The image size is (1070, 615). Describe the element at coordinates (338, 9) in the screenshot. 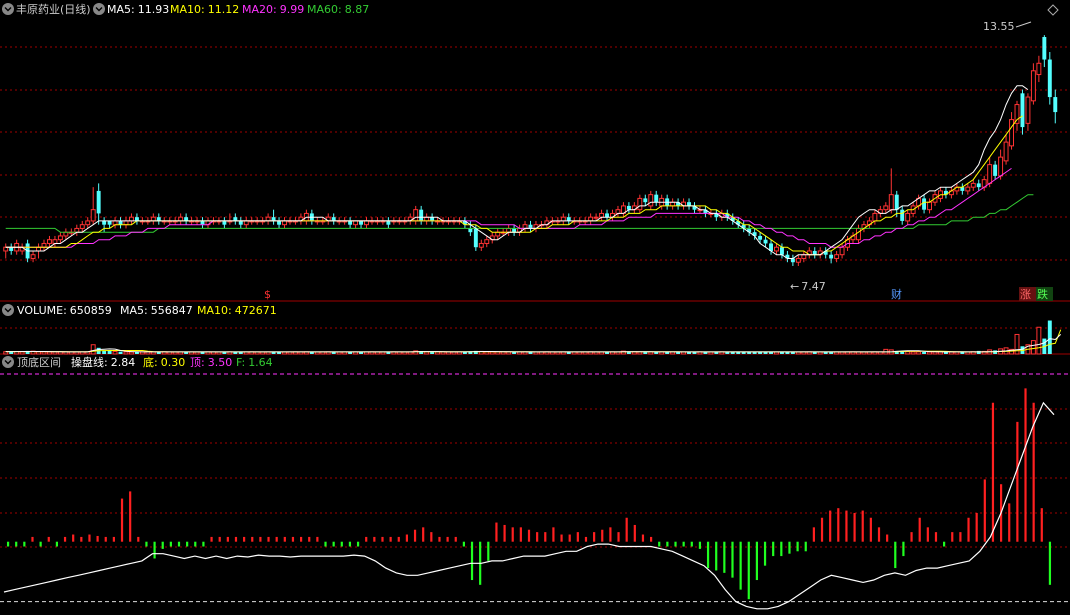

I see `ma60-label: MA60: 8.87` at that location.